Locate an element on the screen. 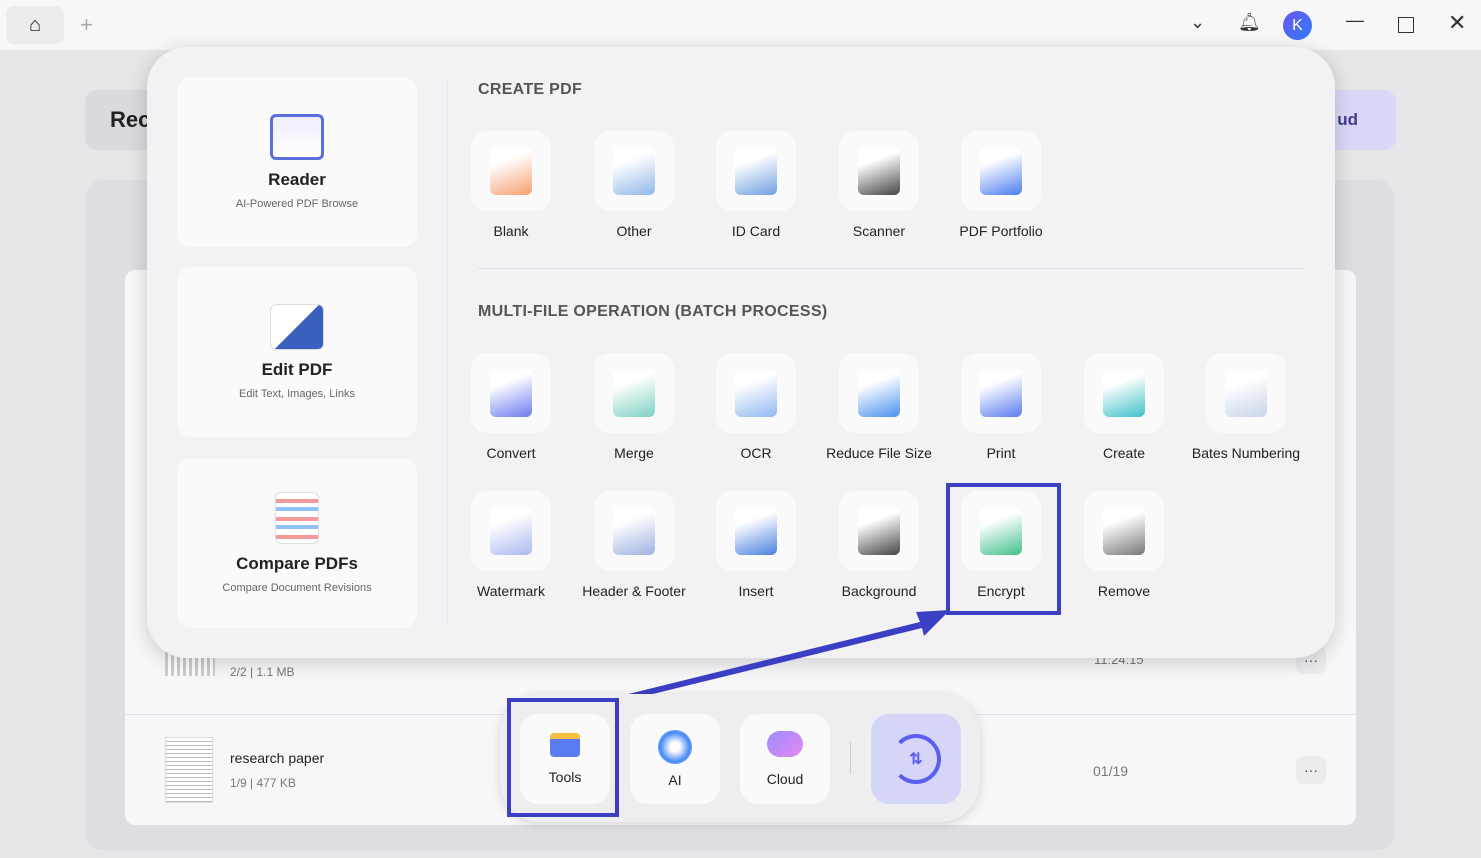  divider is located at coordinates (850, 758).